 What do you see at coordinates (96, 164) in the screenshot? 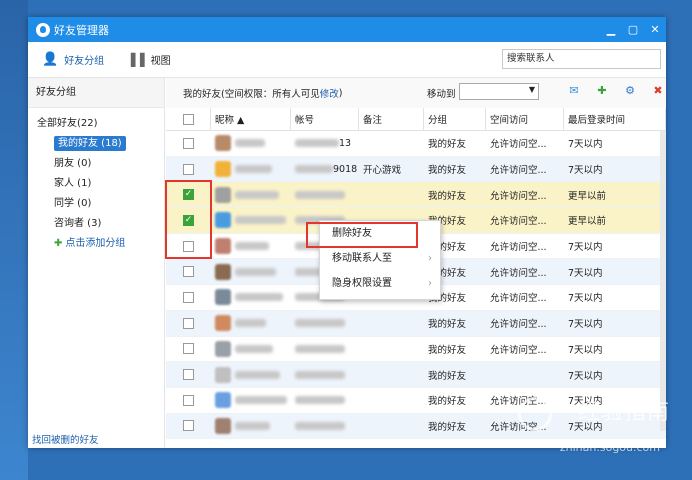
I see `sidebar-item-friends: 朋友 (0)` at bounding box center [96, 164].